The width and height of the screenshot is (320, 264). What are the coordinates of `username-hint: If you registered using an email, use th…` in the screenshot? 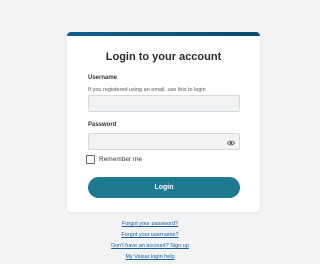 It's located at (147, 90).